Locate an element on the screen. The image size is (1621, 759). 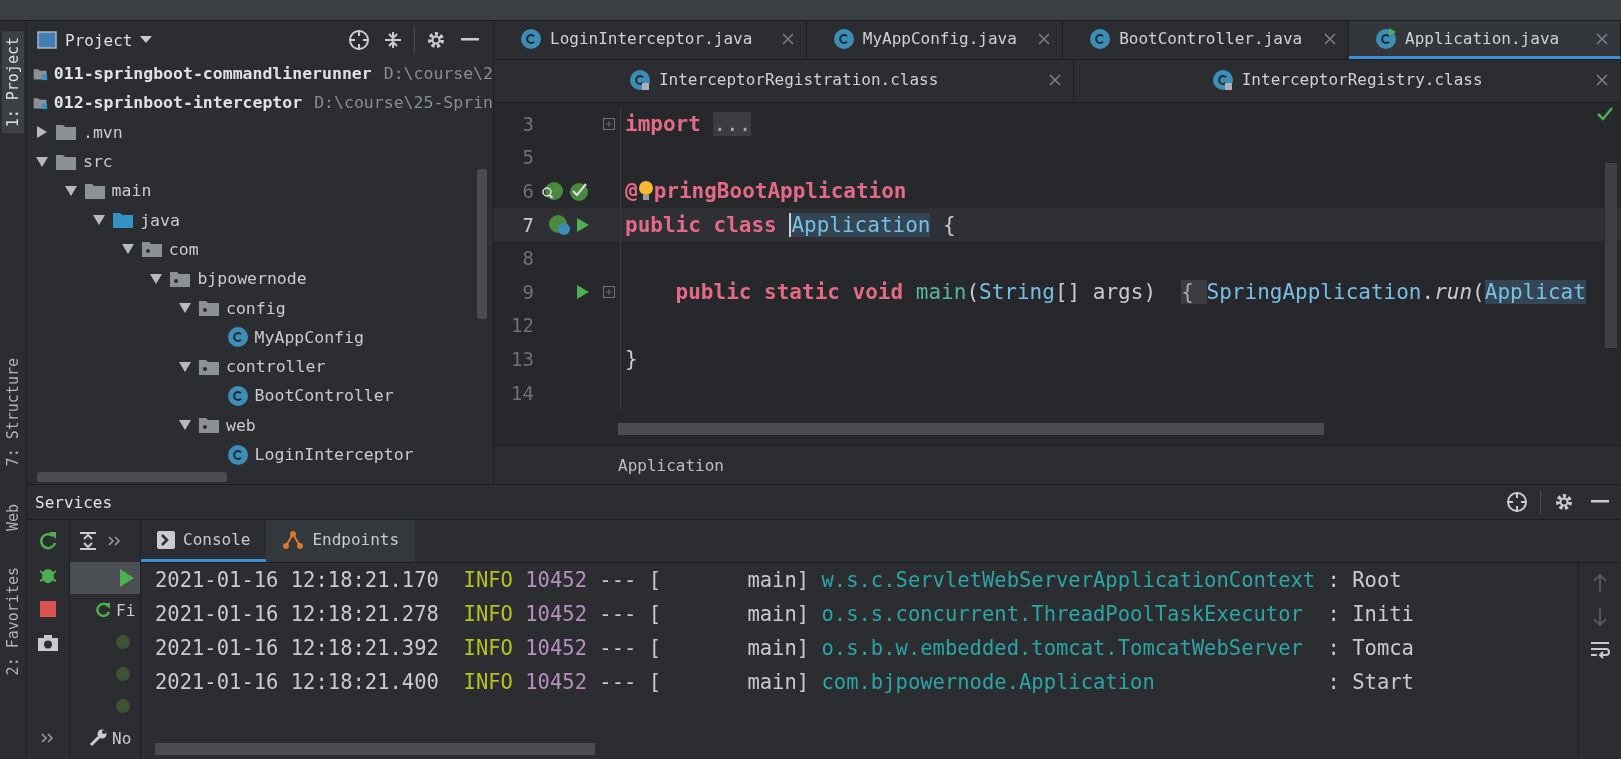
runnable-class-icon is located at coordinates (1386, 38).